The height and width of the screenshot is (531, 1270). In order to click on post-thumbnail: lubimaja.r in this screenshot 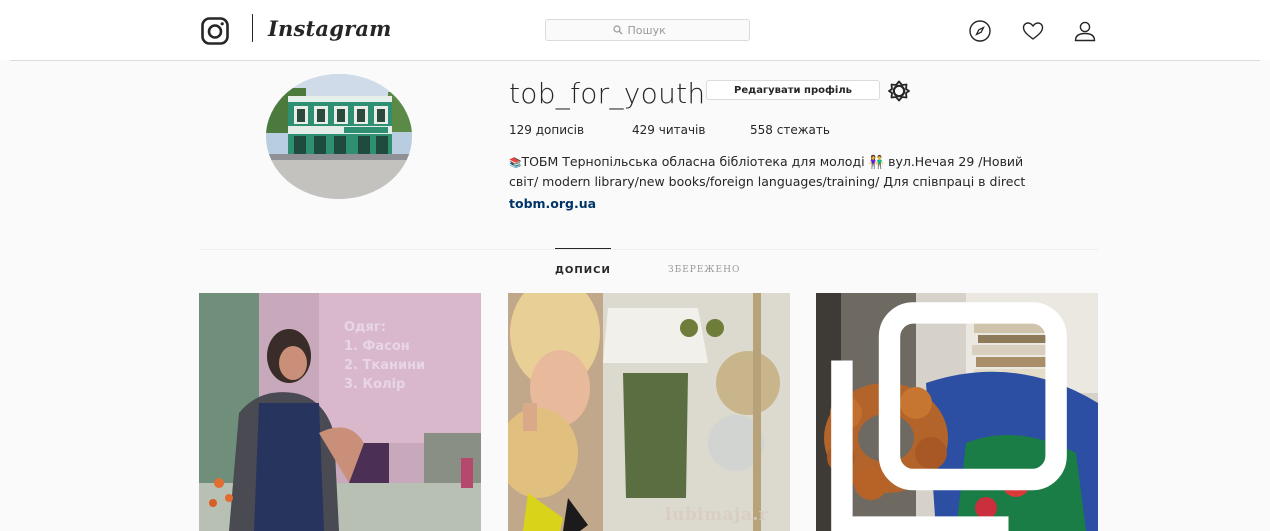, I will do `click(649, 412)`.